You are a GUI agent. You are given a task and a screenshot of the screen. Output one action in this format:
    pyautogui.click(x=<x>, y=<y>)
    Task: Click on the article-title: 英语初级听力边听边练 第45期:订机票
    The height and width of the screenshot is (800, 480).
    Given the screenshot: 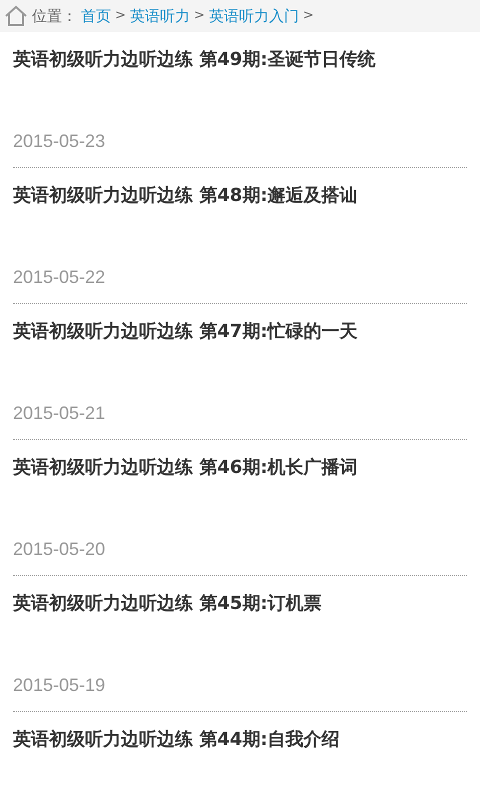 What is the action you would take?
    pyautogui.click(x=240, y=604)
    